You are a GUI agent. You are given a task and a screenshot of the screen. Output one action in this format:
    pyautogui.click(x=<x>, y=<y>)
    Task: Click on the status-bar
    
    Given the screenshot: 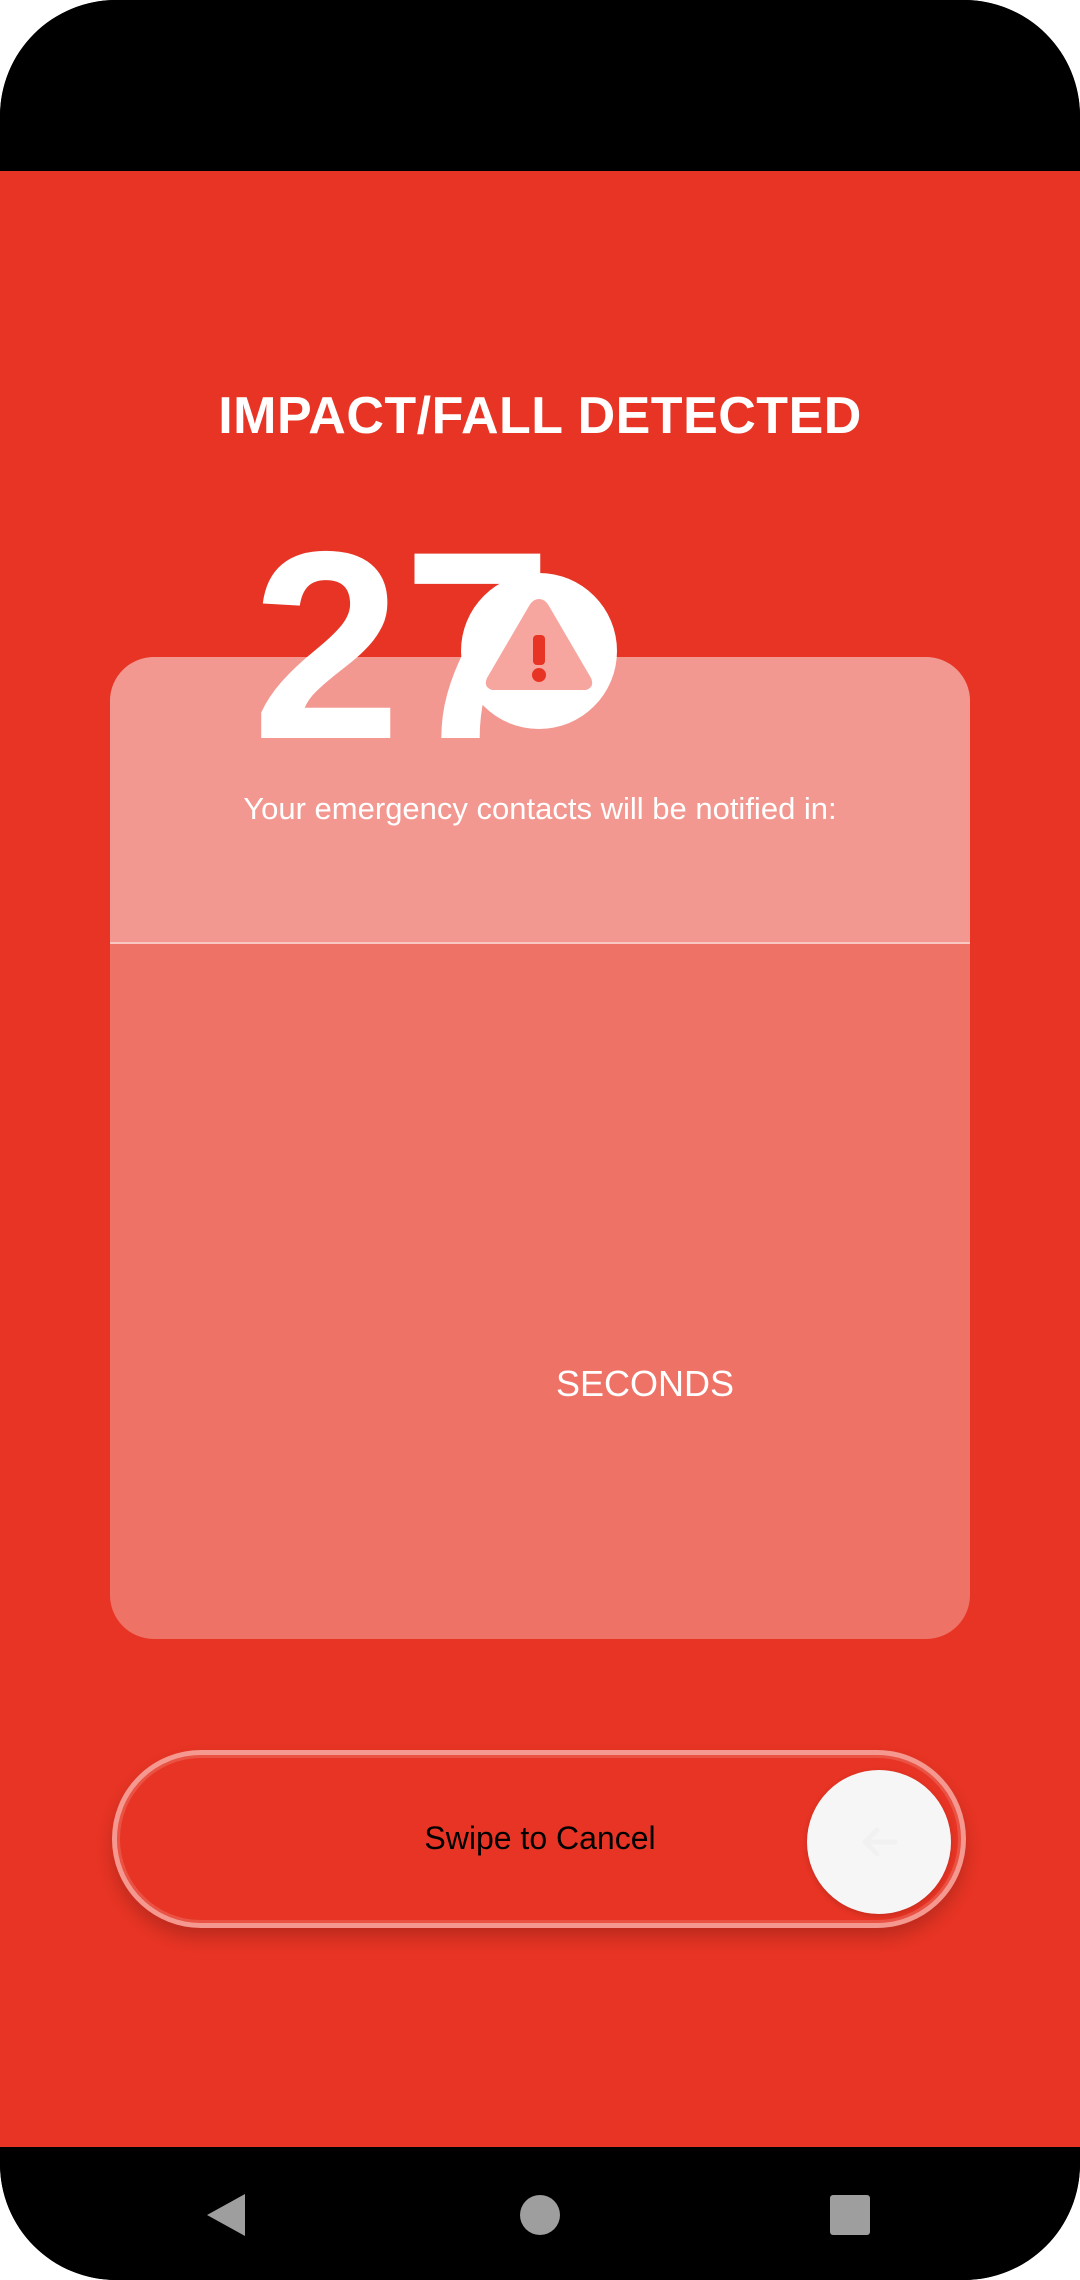 What is the action you would take?
    pyautogui.click(x=540, y=85)
    